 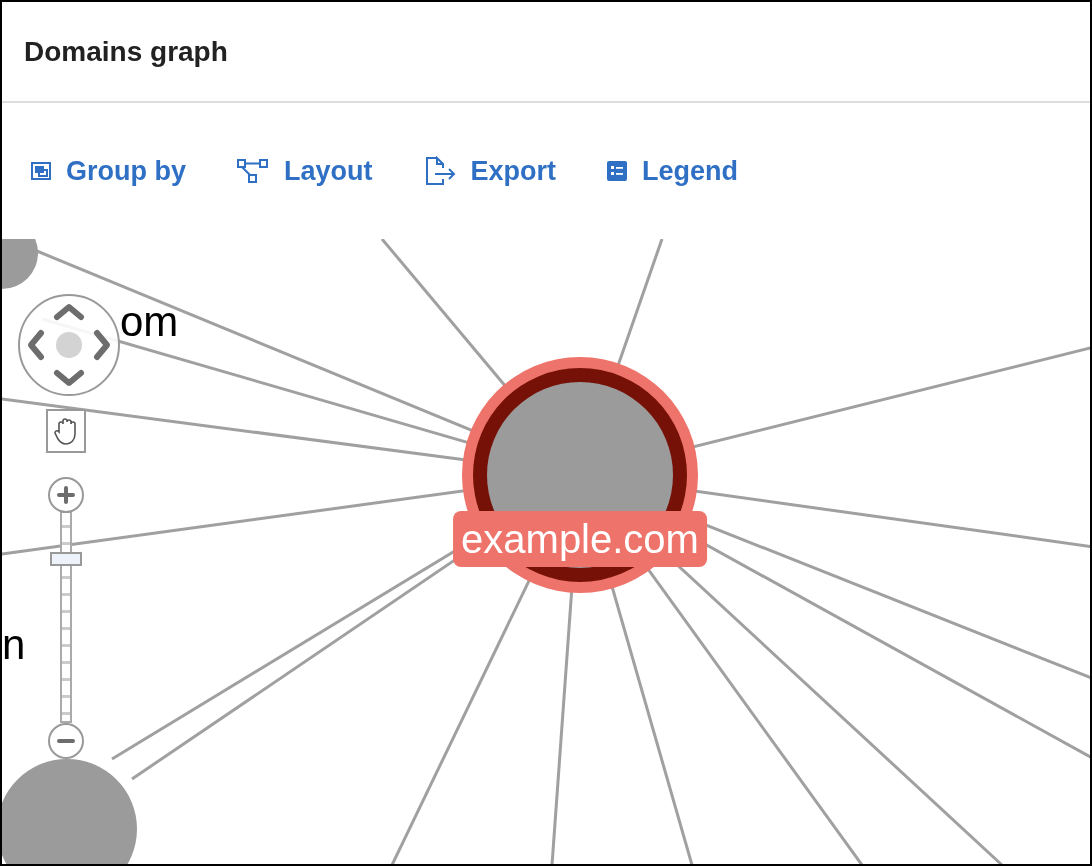 I want to click on nodes-icon, so click(x=253, y=171).